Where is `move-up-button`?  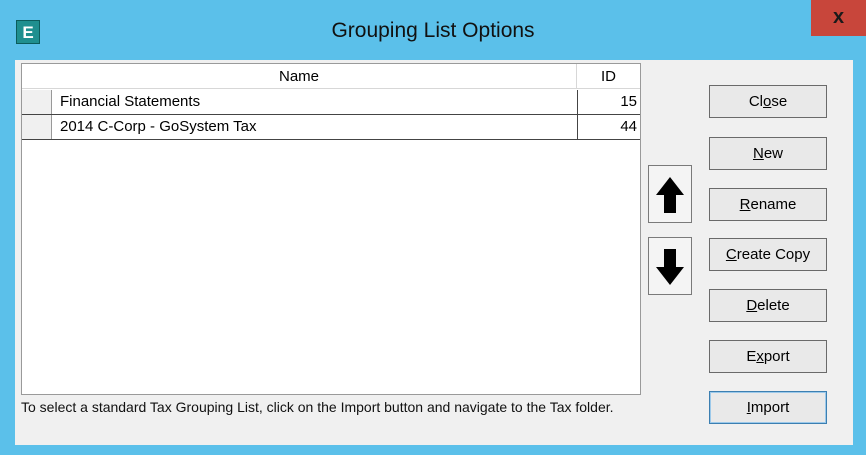
move-up-button is located at coordinates (670, 194).